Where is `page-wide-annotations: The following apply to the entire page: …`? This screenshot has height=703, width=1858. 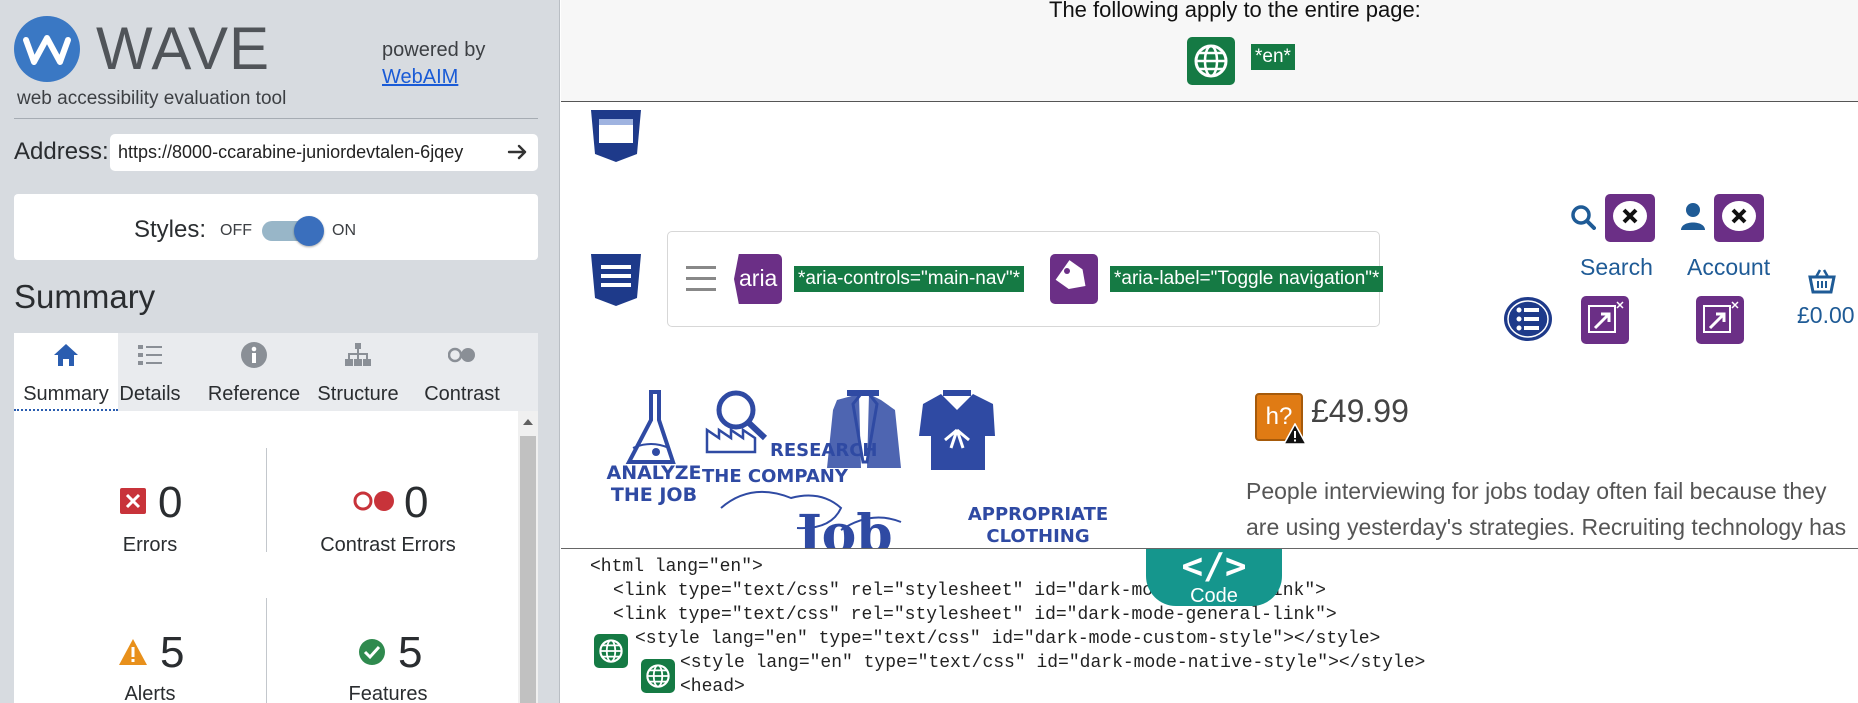
page-wide-annotations: The following apply to the entire page: … is located at coordinates (1209, 51).